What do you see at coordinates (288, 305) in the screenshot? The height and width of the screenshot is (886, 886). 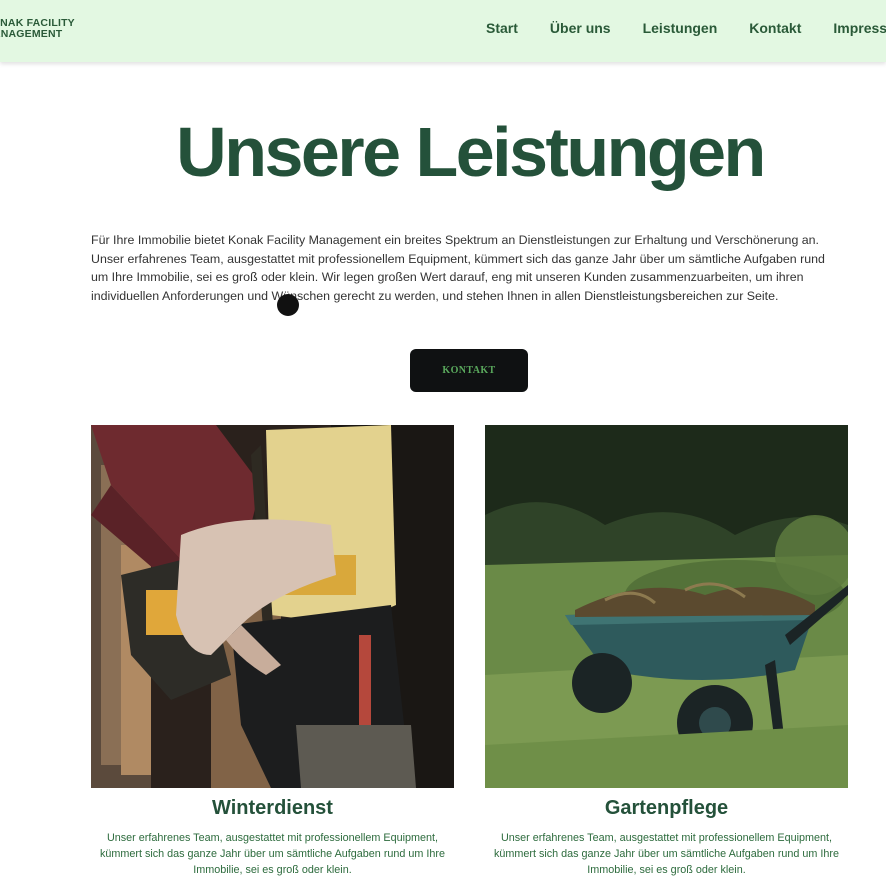 I see `cursor-dot-icon` at bounding box center [288, 305].